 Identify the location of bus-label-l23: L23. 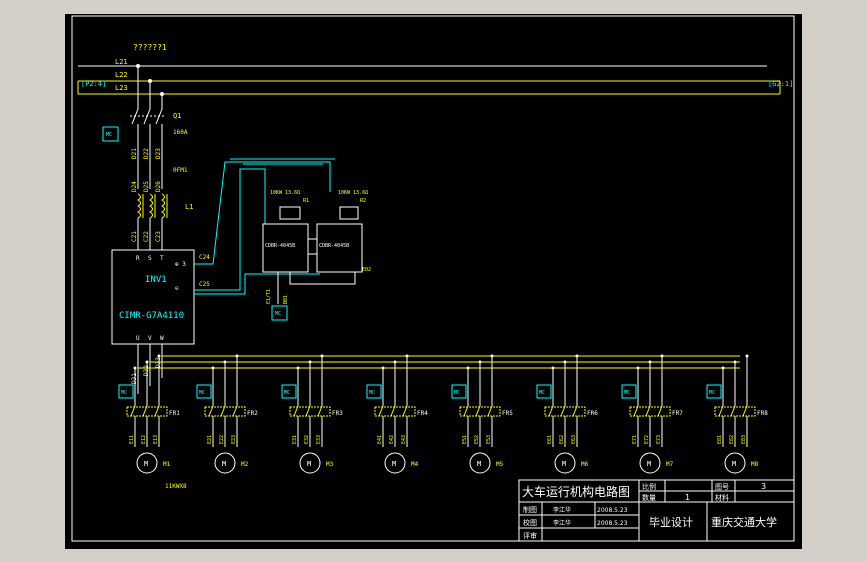
(121, 88).